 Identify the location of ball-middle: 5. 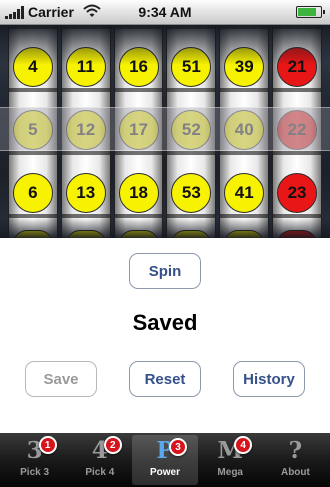
(32, 130).